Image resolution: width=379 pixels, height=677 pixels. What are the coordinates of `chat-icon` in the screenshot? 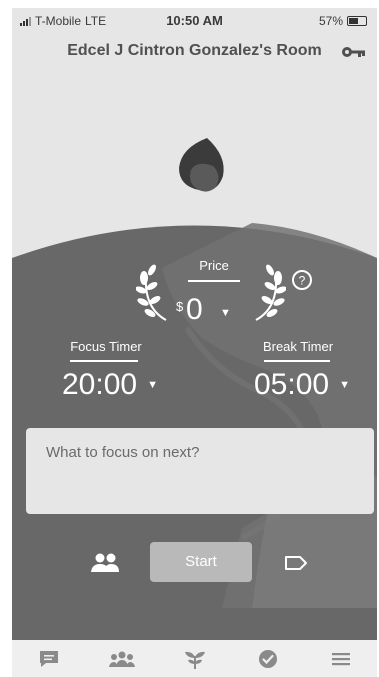 It's located at (49, 659).